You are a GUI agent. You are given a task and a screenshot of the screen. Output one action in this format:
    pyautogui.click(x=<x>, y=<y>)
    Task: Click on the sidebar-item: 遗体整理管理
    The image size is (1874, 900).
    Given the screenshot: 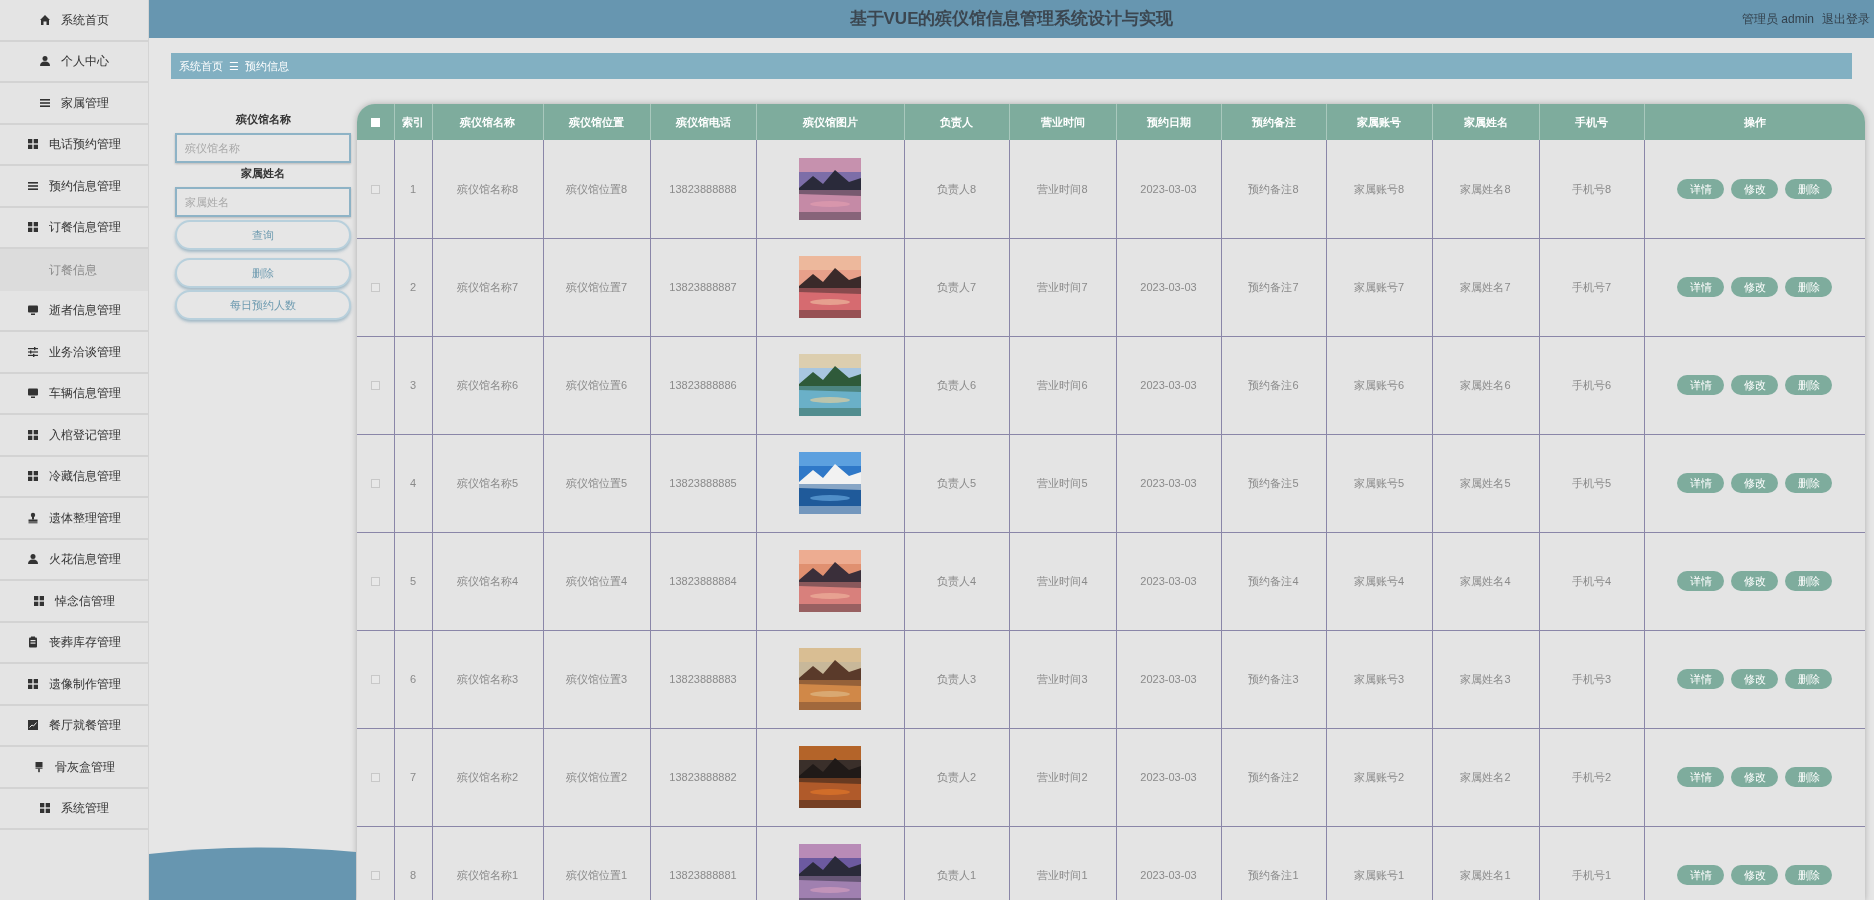 What is the action you would take?
    pyautogui.click(x=74, y=519)
    